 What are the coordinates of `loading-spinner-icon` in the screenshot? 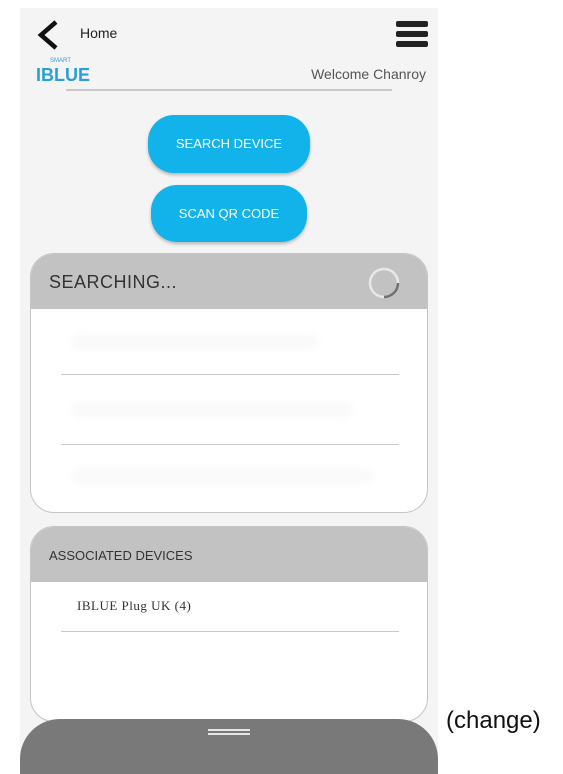 It's located at (384, 283).